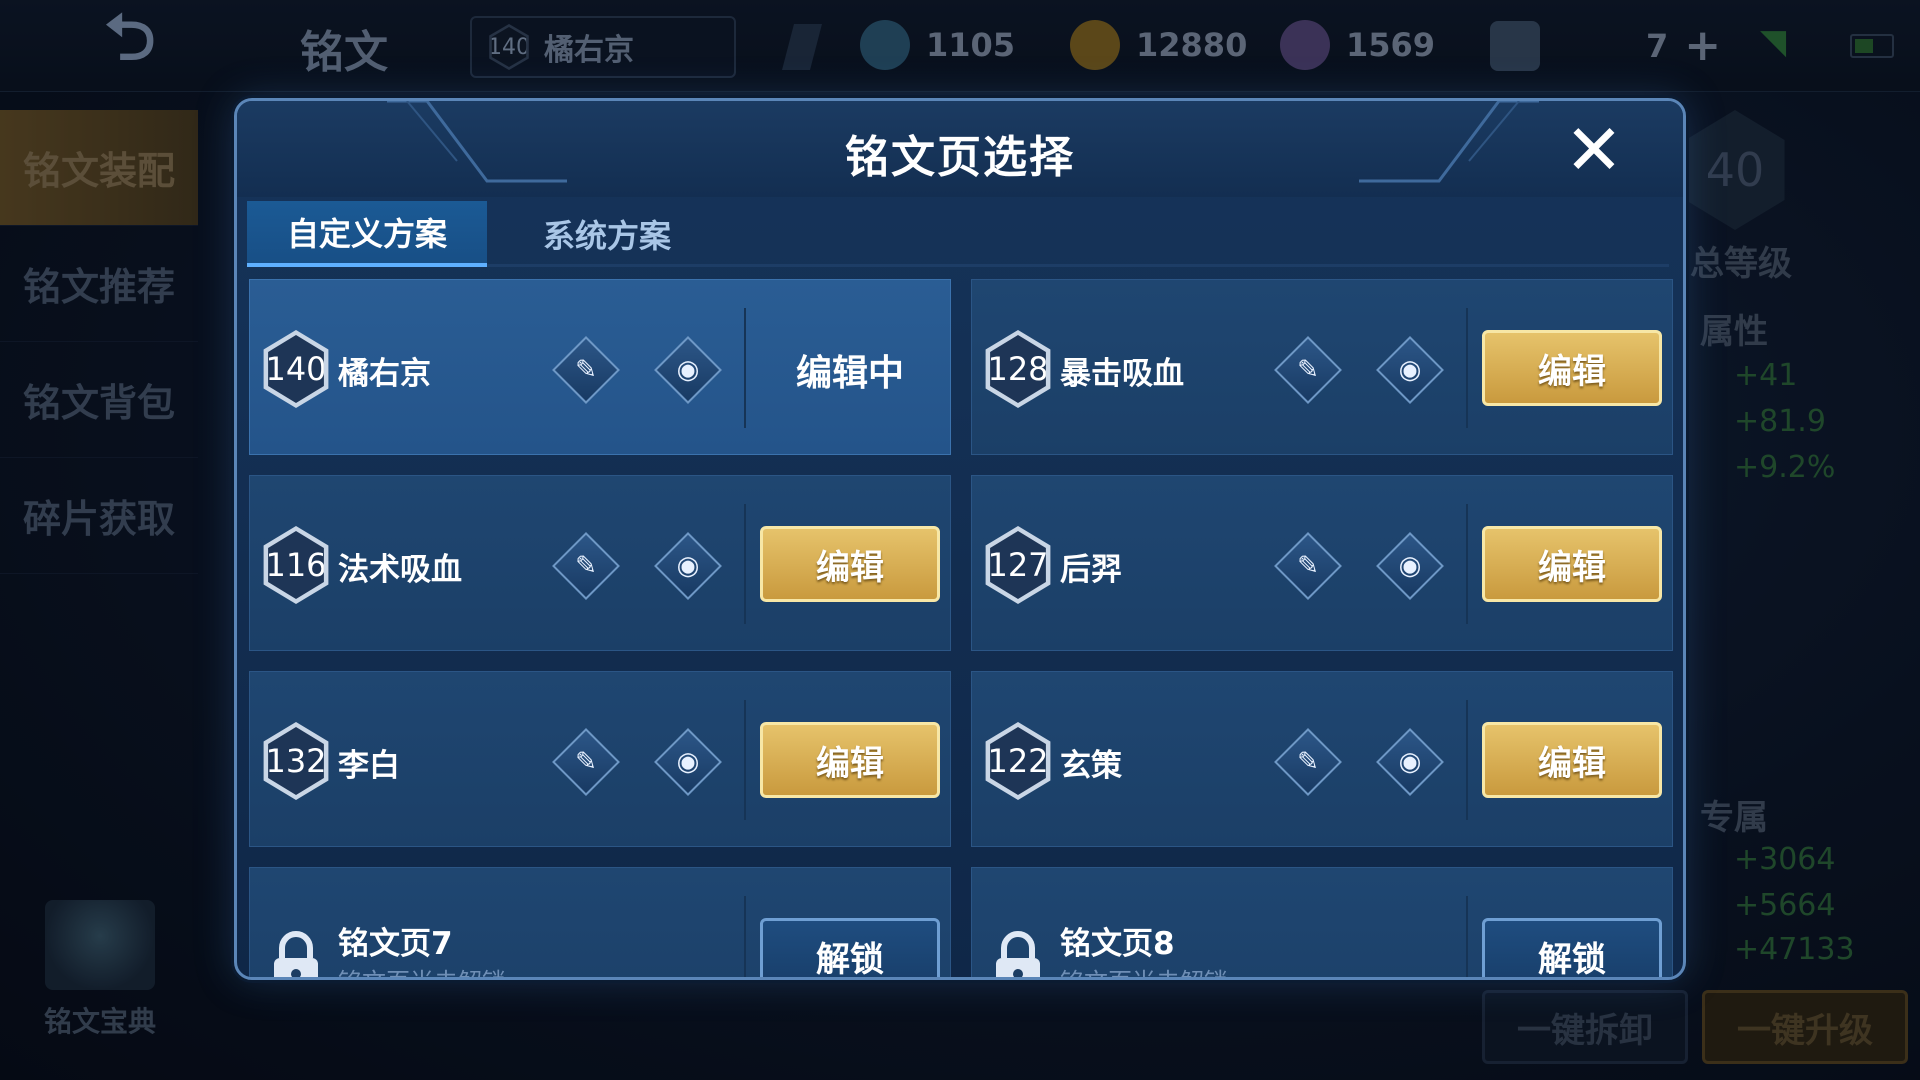 Image resolution: width=1920 pixels, height=1080 pixels. I want to click on dialog-header: 铭文页选择 ✕, so click(960, 149).